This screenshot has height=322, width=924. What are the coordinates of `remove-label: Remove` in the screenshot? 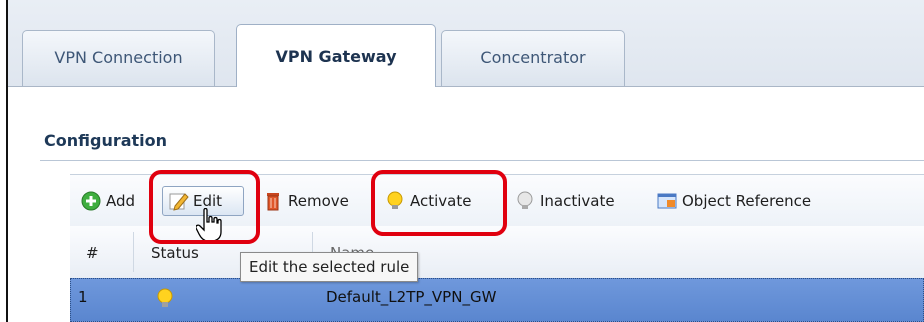 It's located at (318, 201).